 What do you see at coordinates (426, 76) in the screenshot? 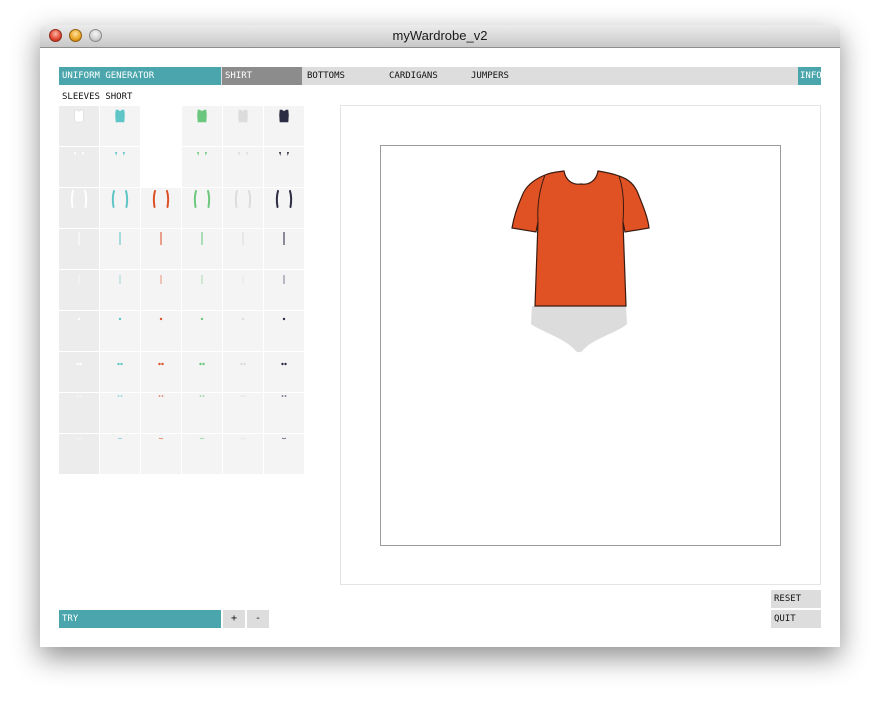
I see `tab-cardigans: CARDIGANS` at bounding box center [426, 76].